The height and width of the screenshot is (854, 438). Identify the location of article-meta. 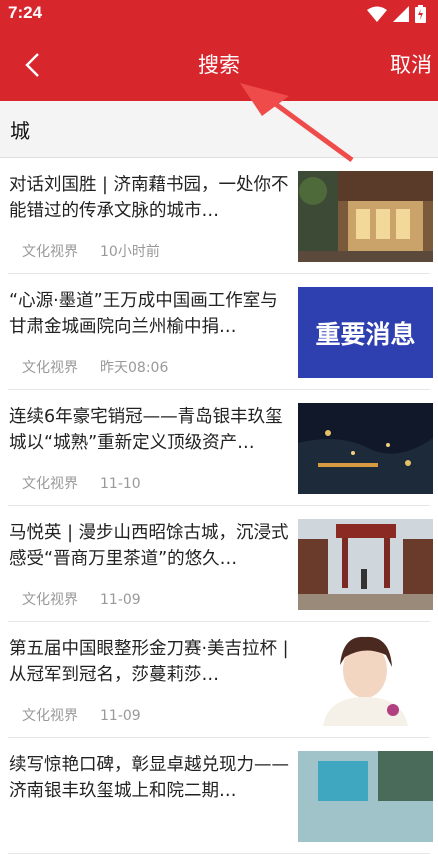
(44, 829).